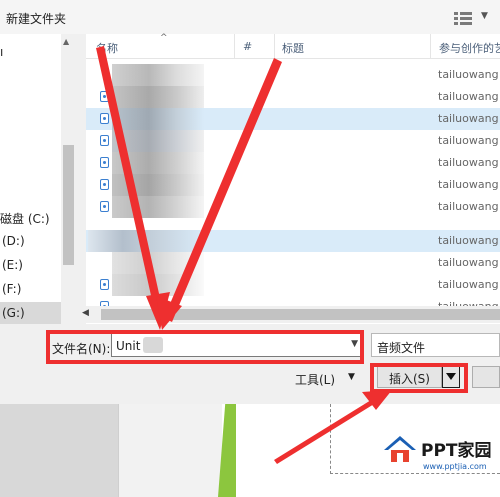 Image resolution: width=500 pixels, height=497 pixels. Describe the element at coordinates (456, 451) in the screenshot. I see `watermark-brand: PPT家园` at that location.